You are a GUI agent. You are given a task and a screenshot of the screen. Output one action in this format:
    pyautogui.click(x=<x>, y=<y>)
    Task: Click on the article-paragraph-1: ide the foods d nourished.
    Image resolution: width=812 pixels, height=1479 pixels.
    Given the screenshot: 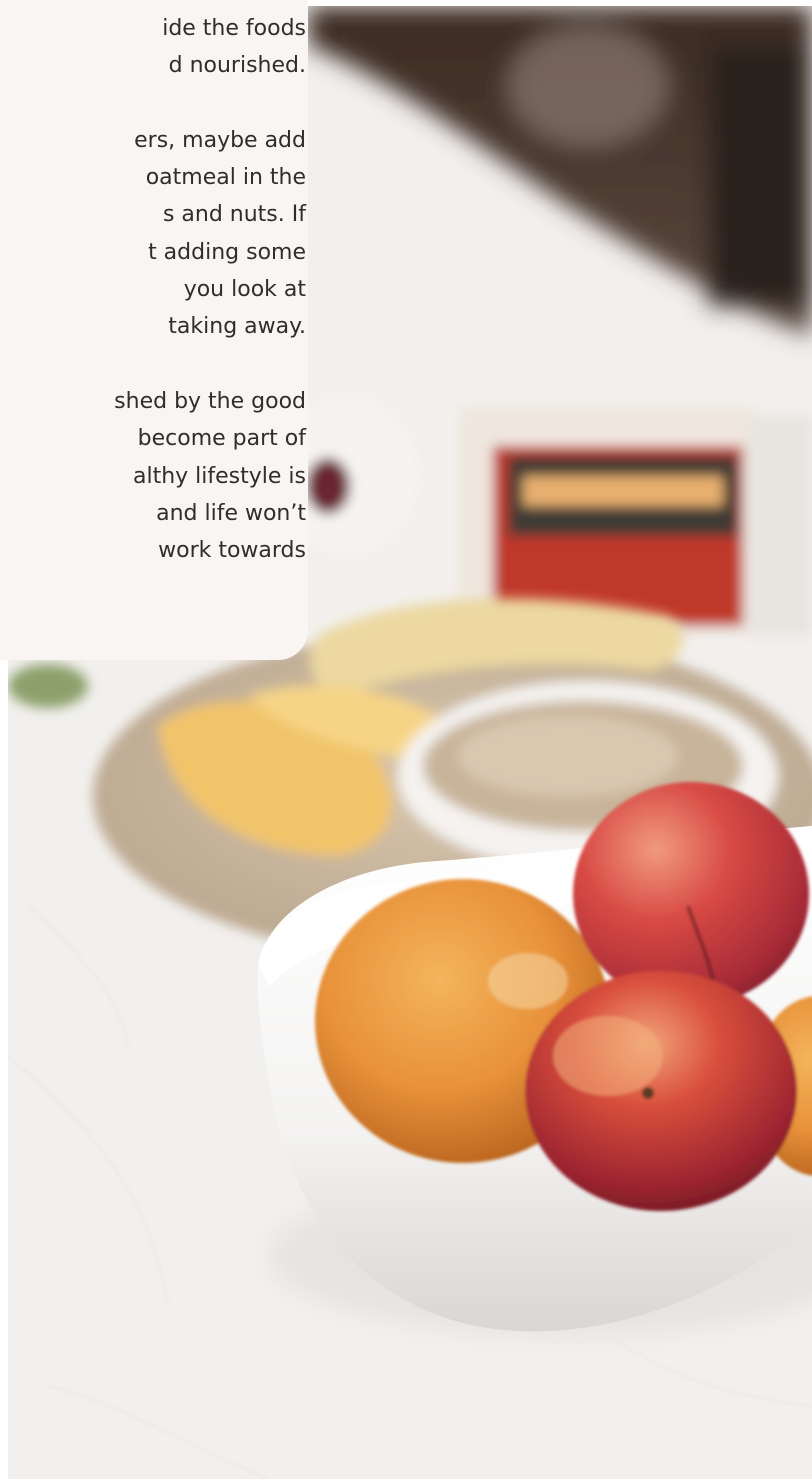 What is the action you would take?
    pyautogui.click(x=153, y=47)
    